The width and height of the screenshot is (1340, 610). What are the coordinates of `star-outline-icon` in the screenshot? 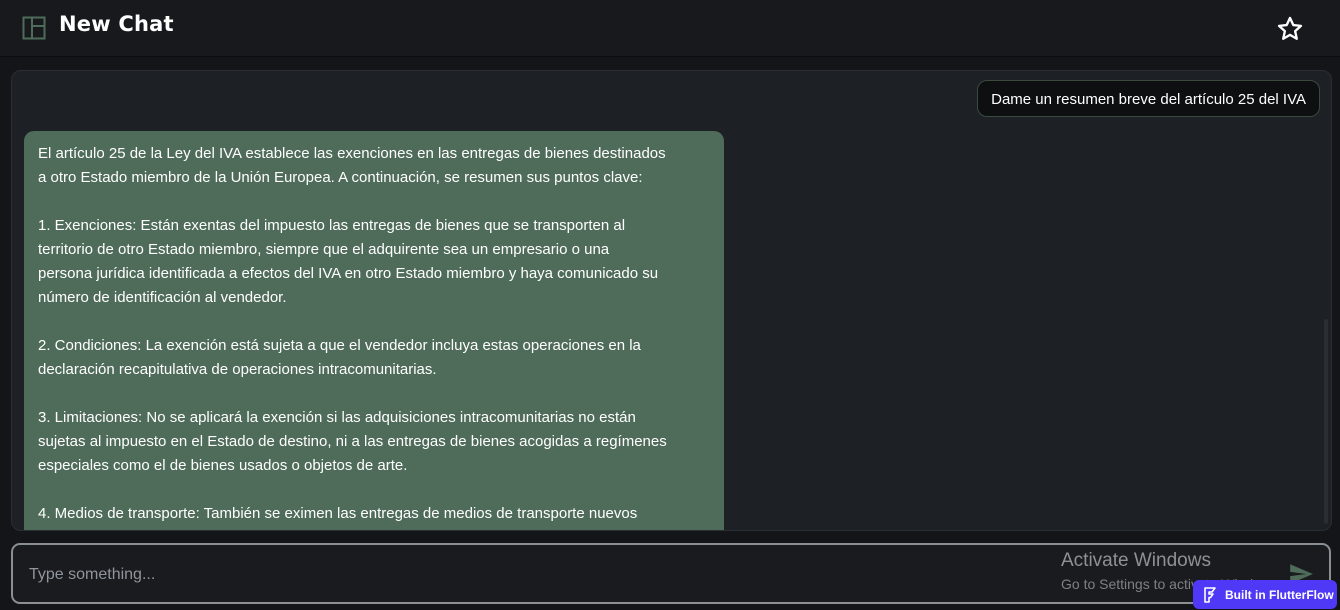 It's located at (1290, 29).